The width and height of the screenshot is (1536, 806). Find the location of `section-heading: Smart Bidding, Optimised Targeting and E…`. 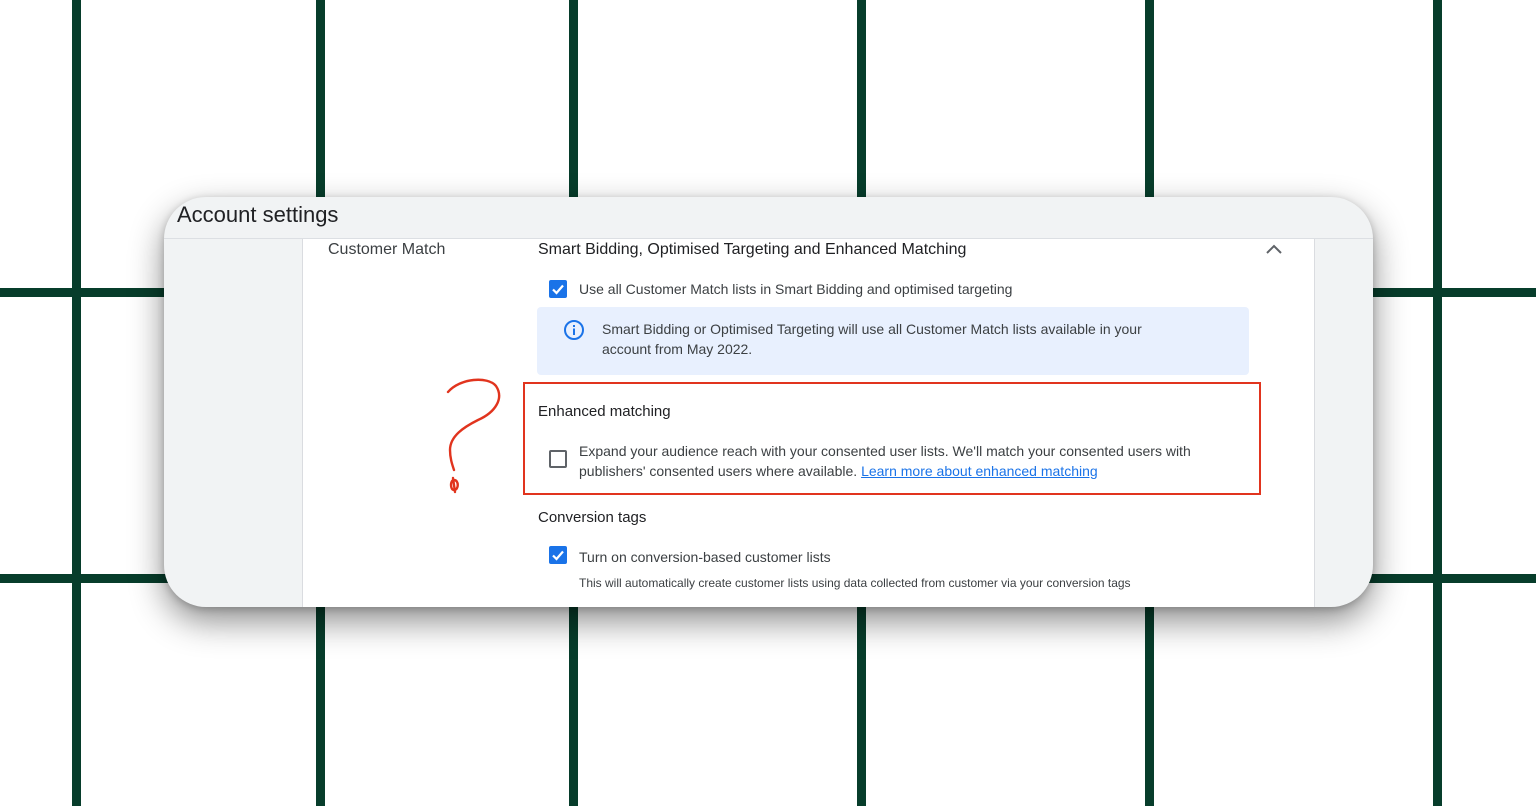

section-heading: Smart Bidding, Optimised Targeting and E… is located at coordinates (752, 249).